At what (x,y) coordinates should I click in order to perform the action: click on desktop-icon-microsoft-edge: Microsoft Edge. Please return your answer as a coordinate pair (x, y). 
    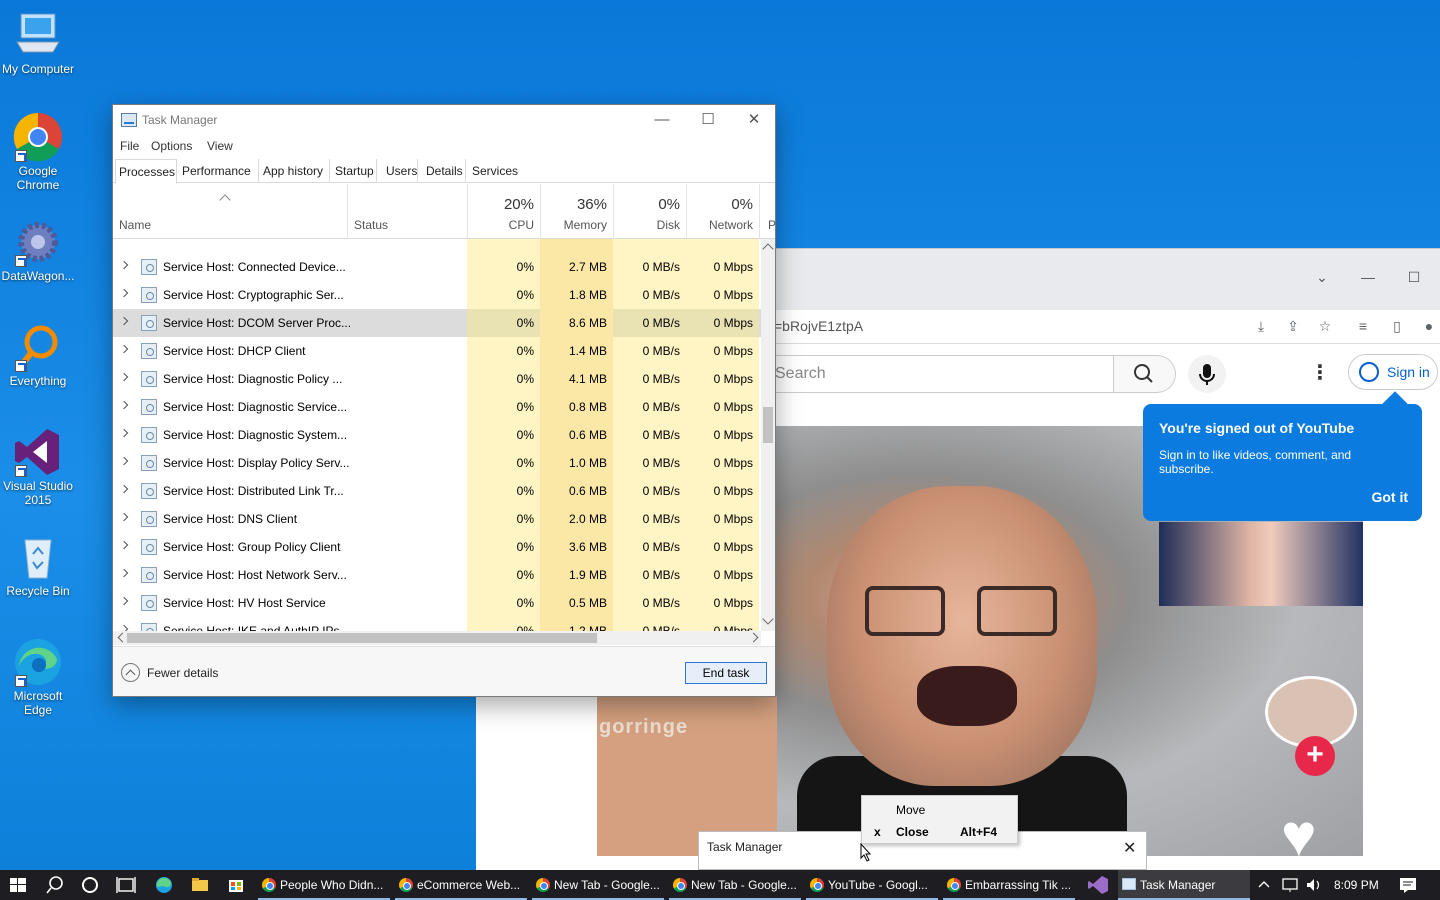
    Looking at the image, I should click on (38, 677).